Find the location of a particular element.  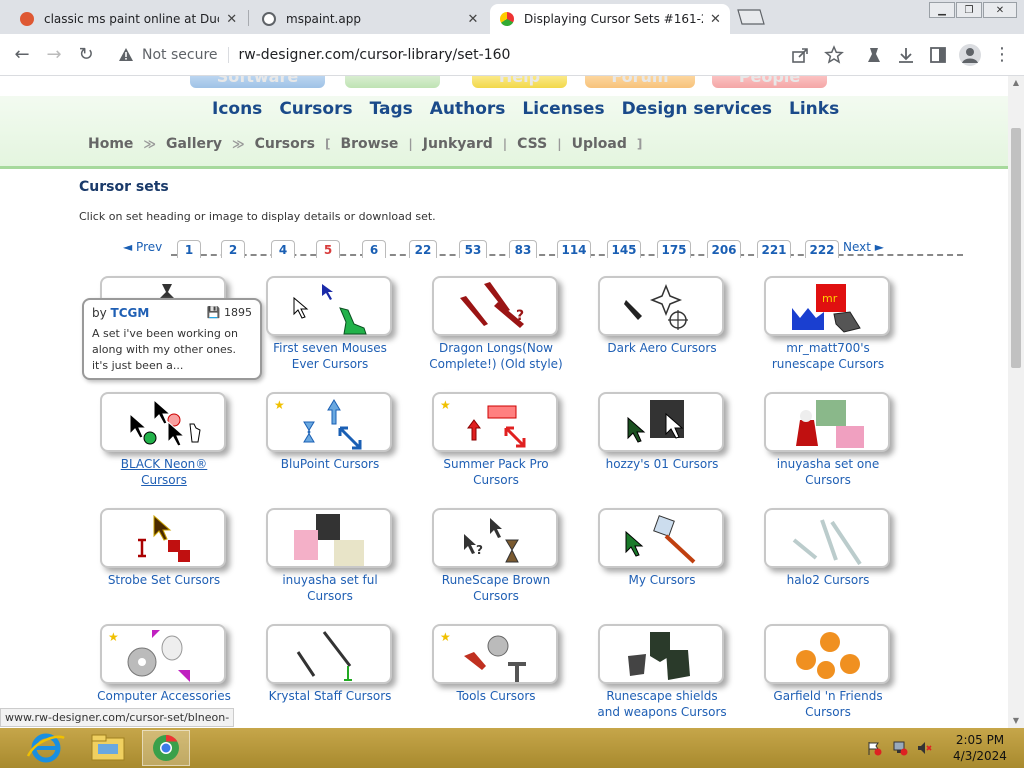

cursor-set-card: Garfield 'n Friends Cursors is located at coordinates (829, 675).